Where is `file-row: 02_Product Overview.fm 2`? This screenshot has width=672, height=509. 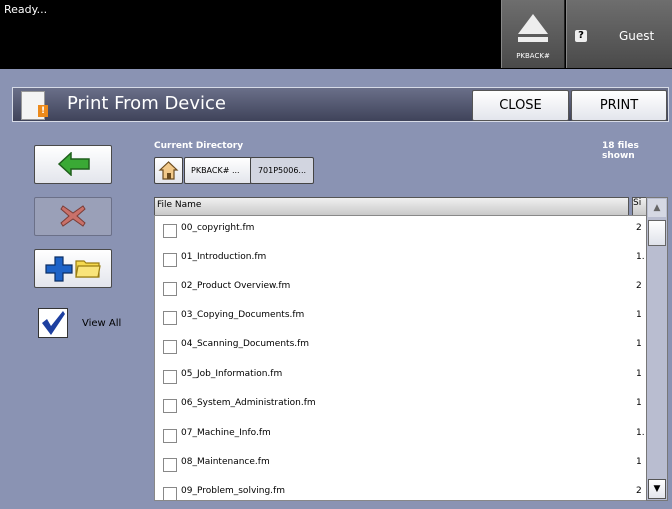 file-row: 02_Product Overview.fm 2 is located at coordinates (400, 289).